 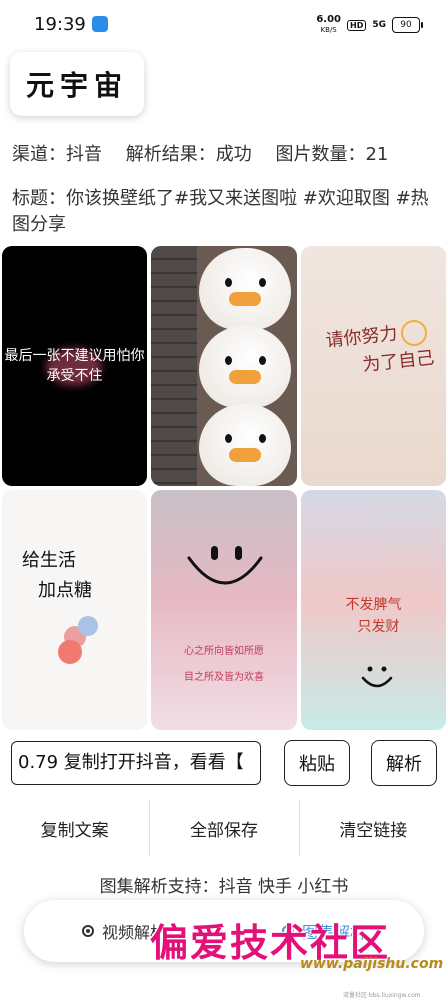 I want to click on image-tile-3: 请你努力 为了自己, so click(x=373, y=366).